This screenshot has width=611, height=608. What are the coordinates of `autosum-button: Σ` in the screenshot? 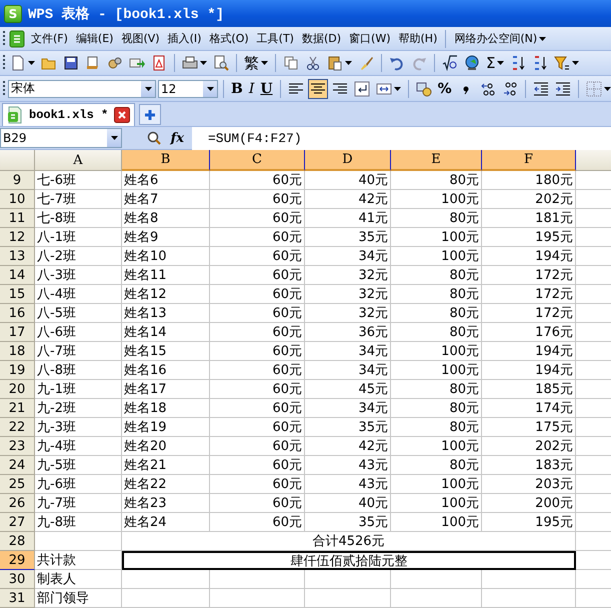 It's located at (495, 63).